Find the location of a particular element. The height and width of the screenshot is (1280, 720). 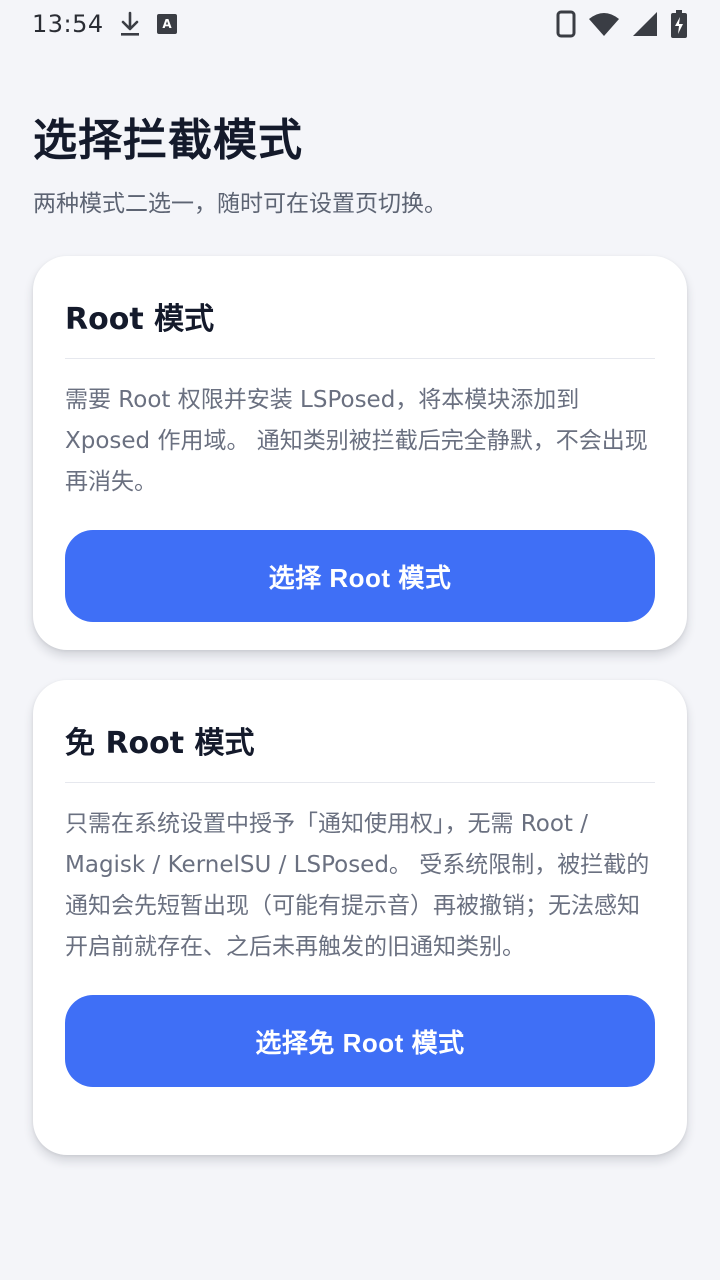

select-no-root-mode-button: 选择免 Root 模式 is located at coordinates (360, 1041).